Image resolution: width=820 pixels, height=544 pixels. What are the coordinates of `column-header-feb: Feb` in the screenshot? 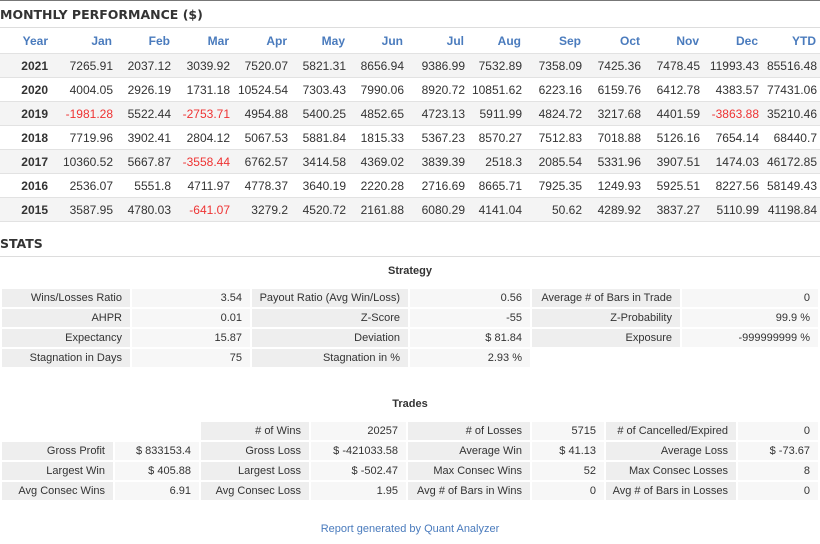 It's located at (159, 40).